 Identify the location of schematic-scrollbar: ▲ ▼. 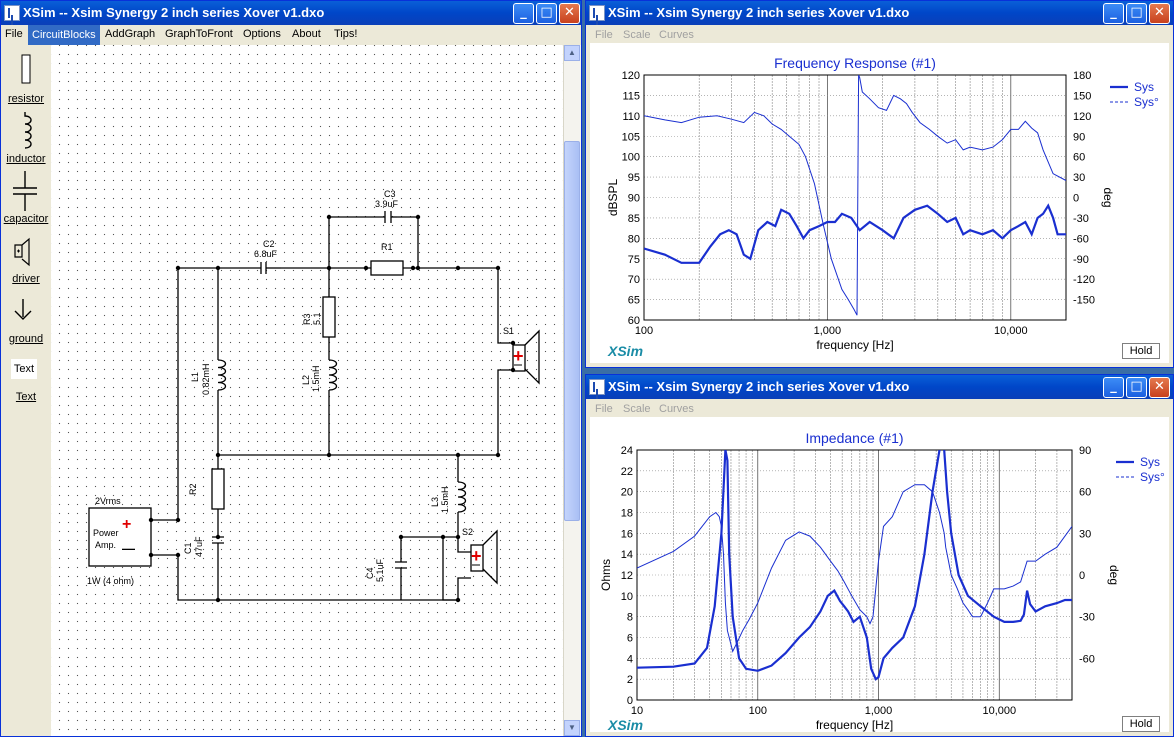
(572, 390).